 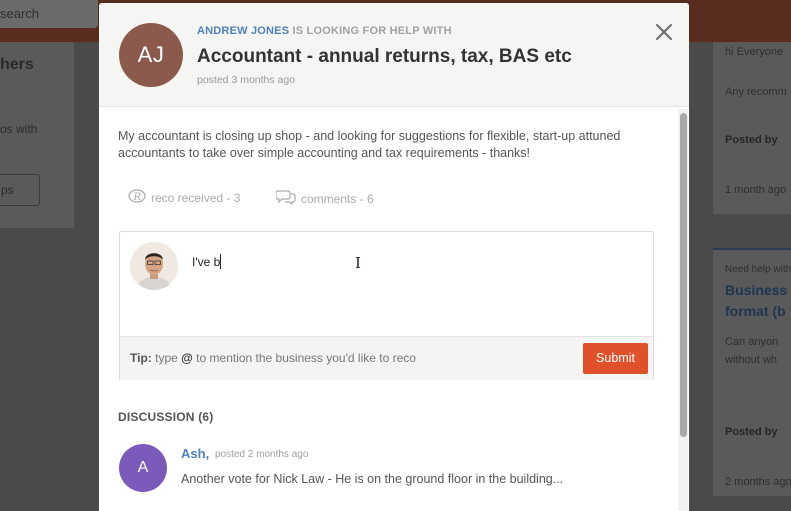 What do you see at coordinates (143, 468) in the screenshot?
I see `comment-avatar: A` at bounding box center [143, 468].